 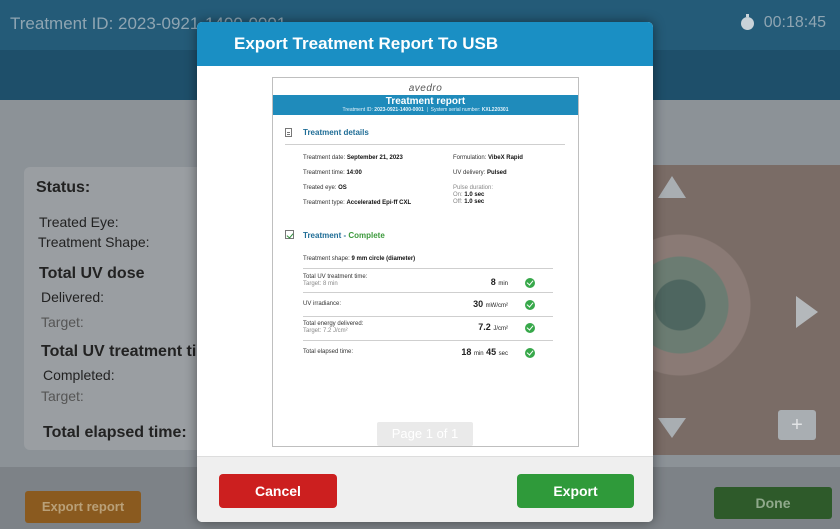 I want to click on dialog-title: Export Treatment Report To USB, so click(x=366, y=43).